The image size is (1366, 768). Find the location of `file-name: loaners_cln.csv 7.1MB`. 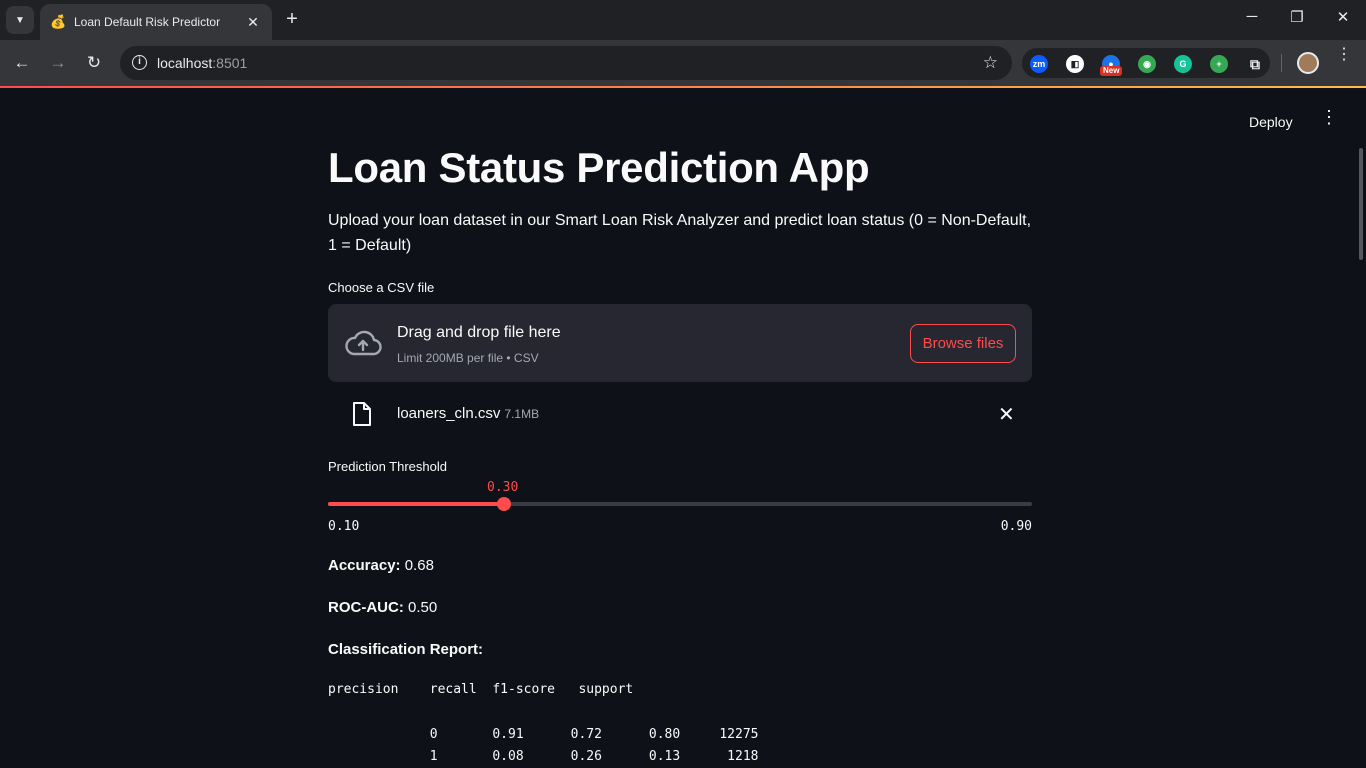

file-name: loaners_cln.csv 7.1MB is located at coordinates (468, 413).